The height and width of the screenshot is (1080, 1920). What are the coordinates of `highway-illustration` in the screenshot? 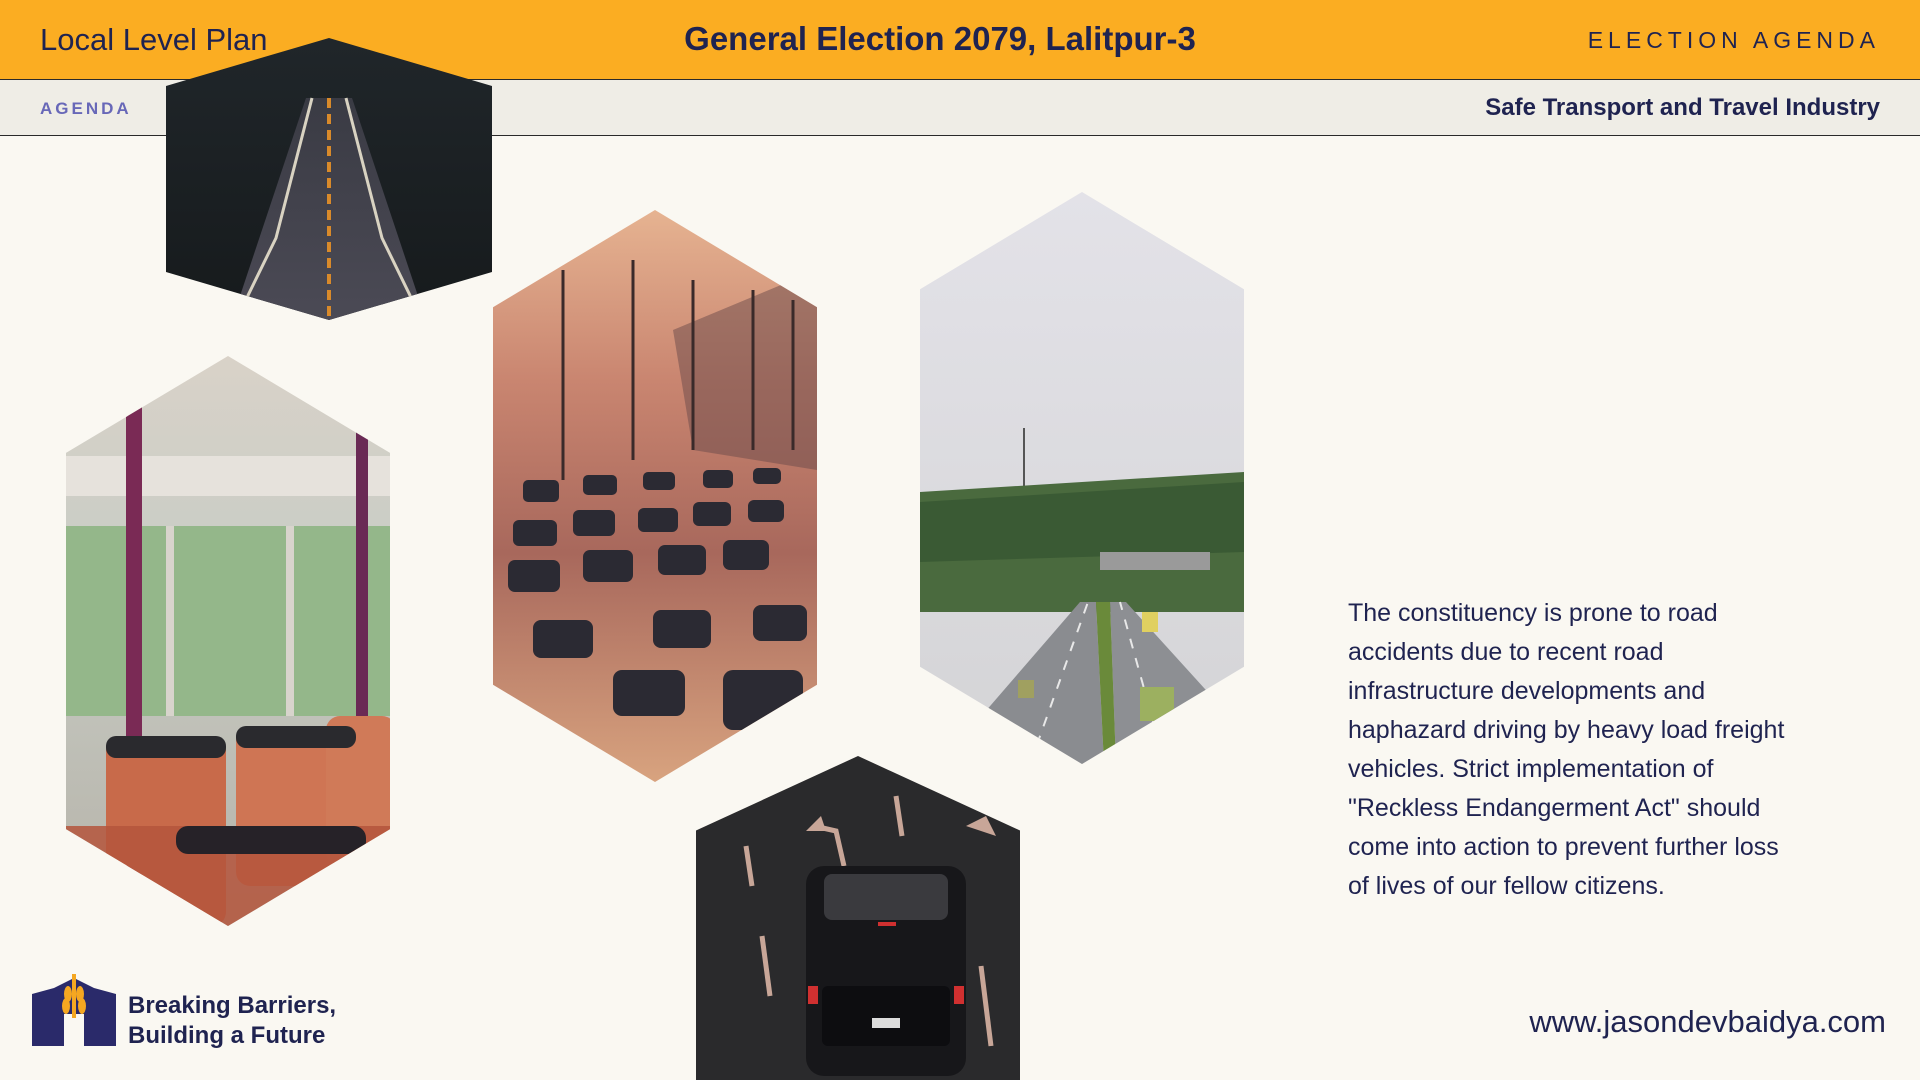 It's located at (1082, 478).